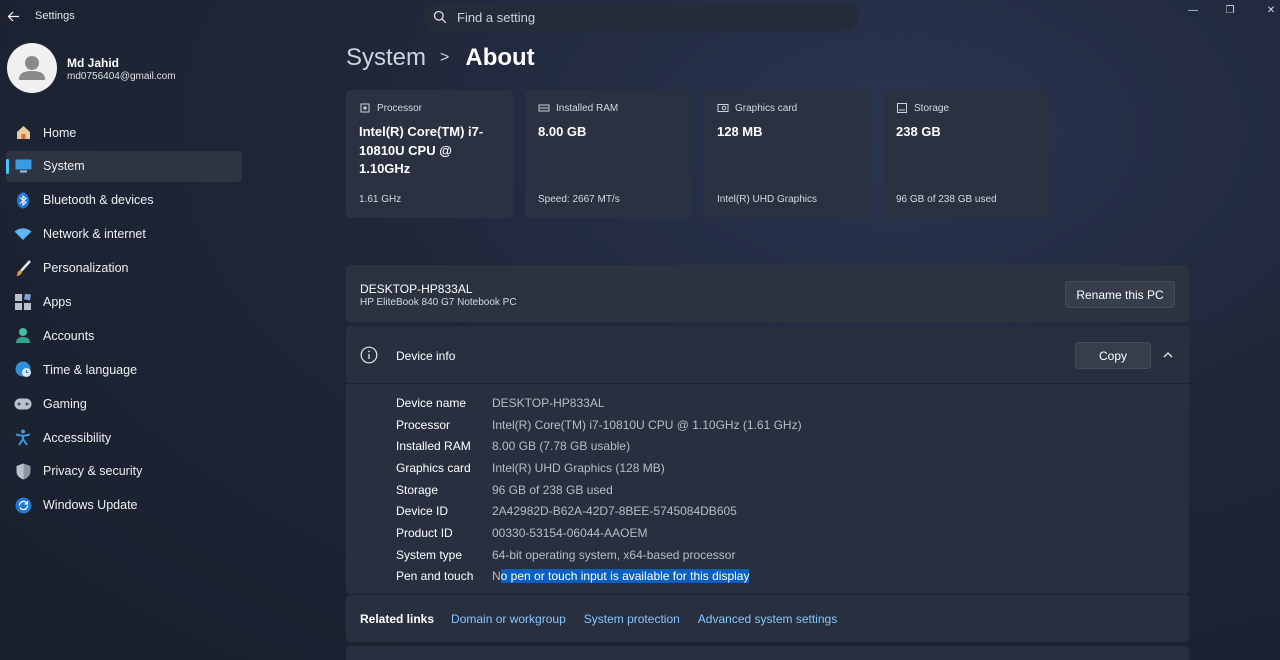  What do you see at coordinates (23, 404) in the screenshot?
I see `gamepad-icon` at bounding box center [23, 404].